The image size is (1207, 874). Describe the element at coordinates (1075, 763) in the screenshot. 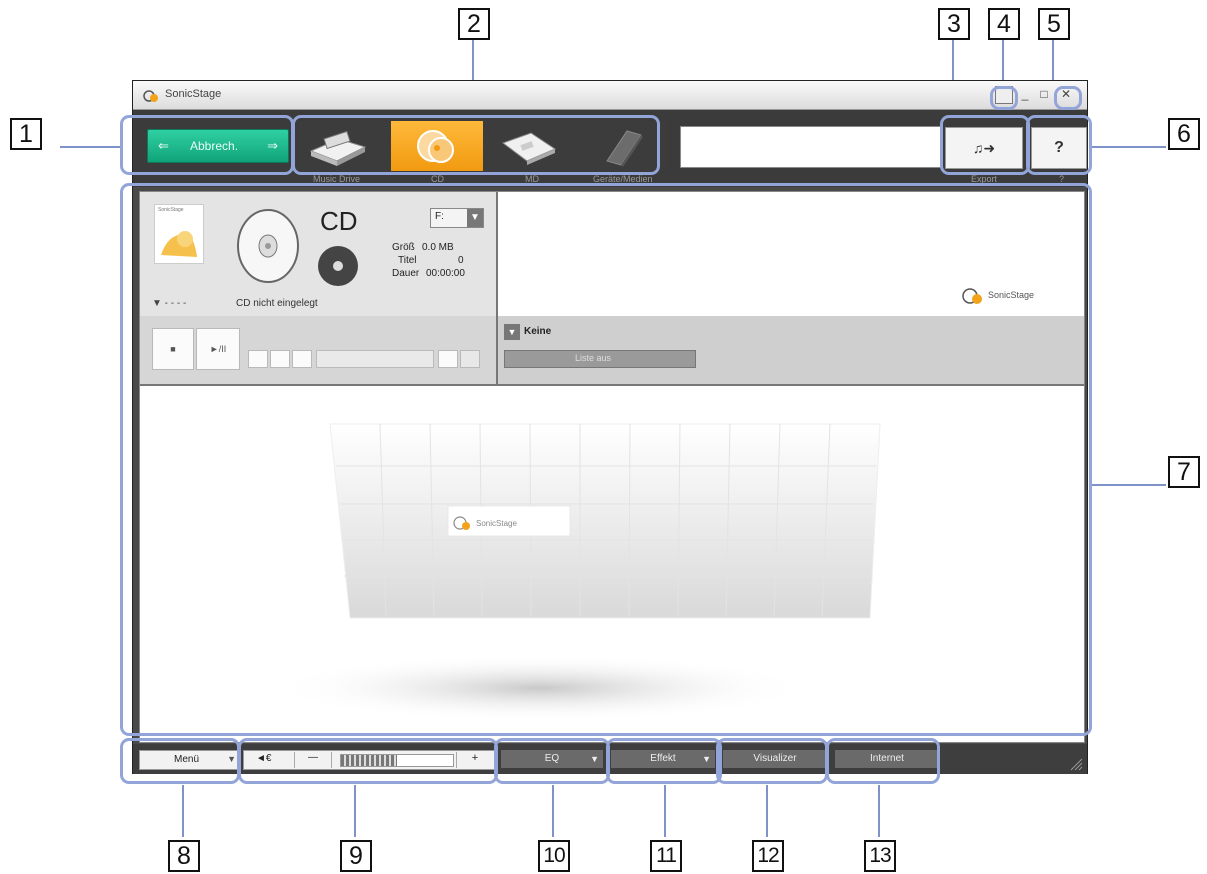

I see `resize-grip-icon` at that location.